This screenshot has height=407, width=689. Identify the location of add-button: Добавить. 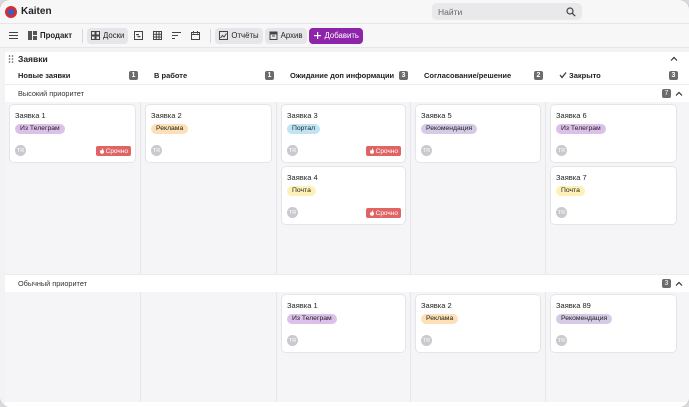
(335, 35).